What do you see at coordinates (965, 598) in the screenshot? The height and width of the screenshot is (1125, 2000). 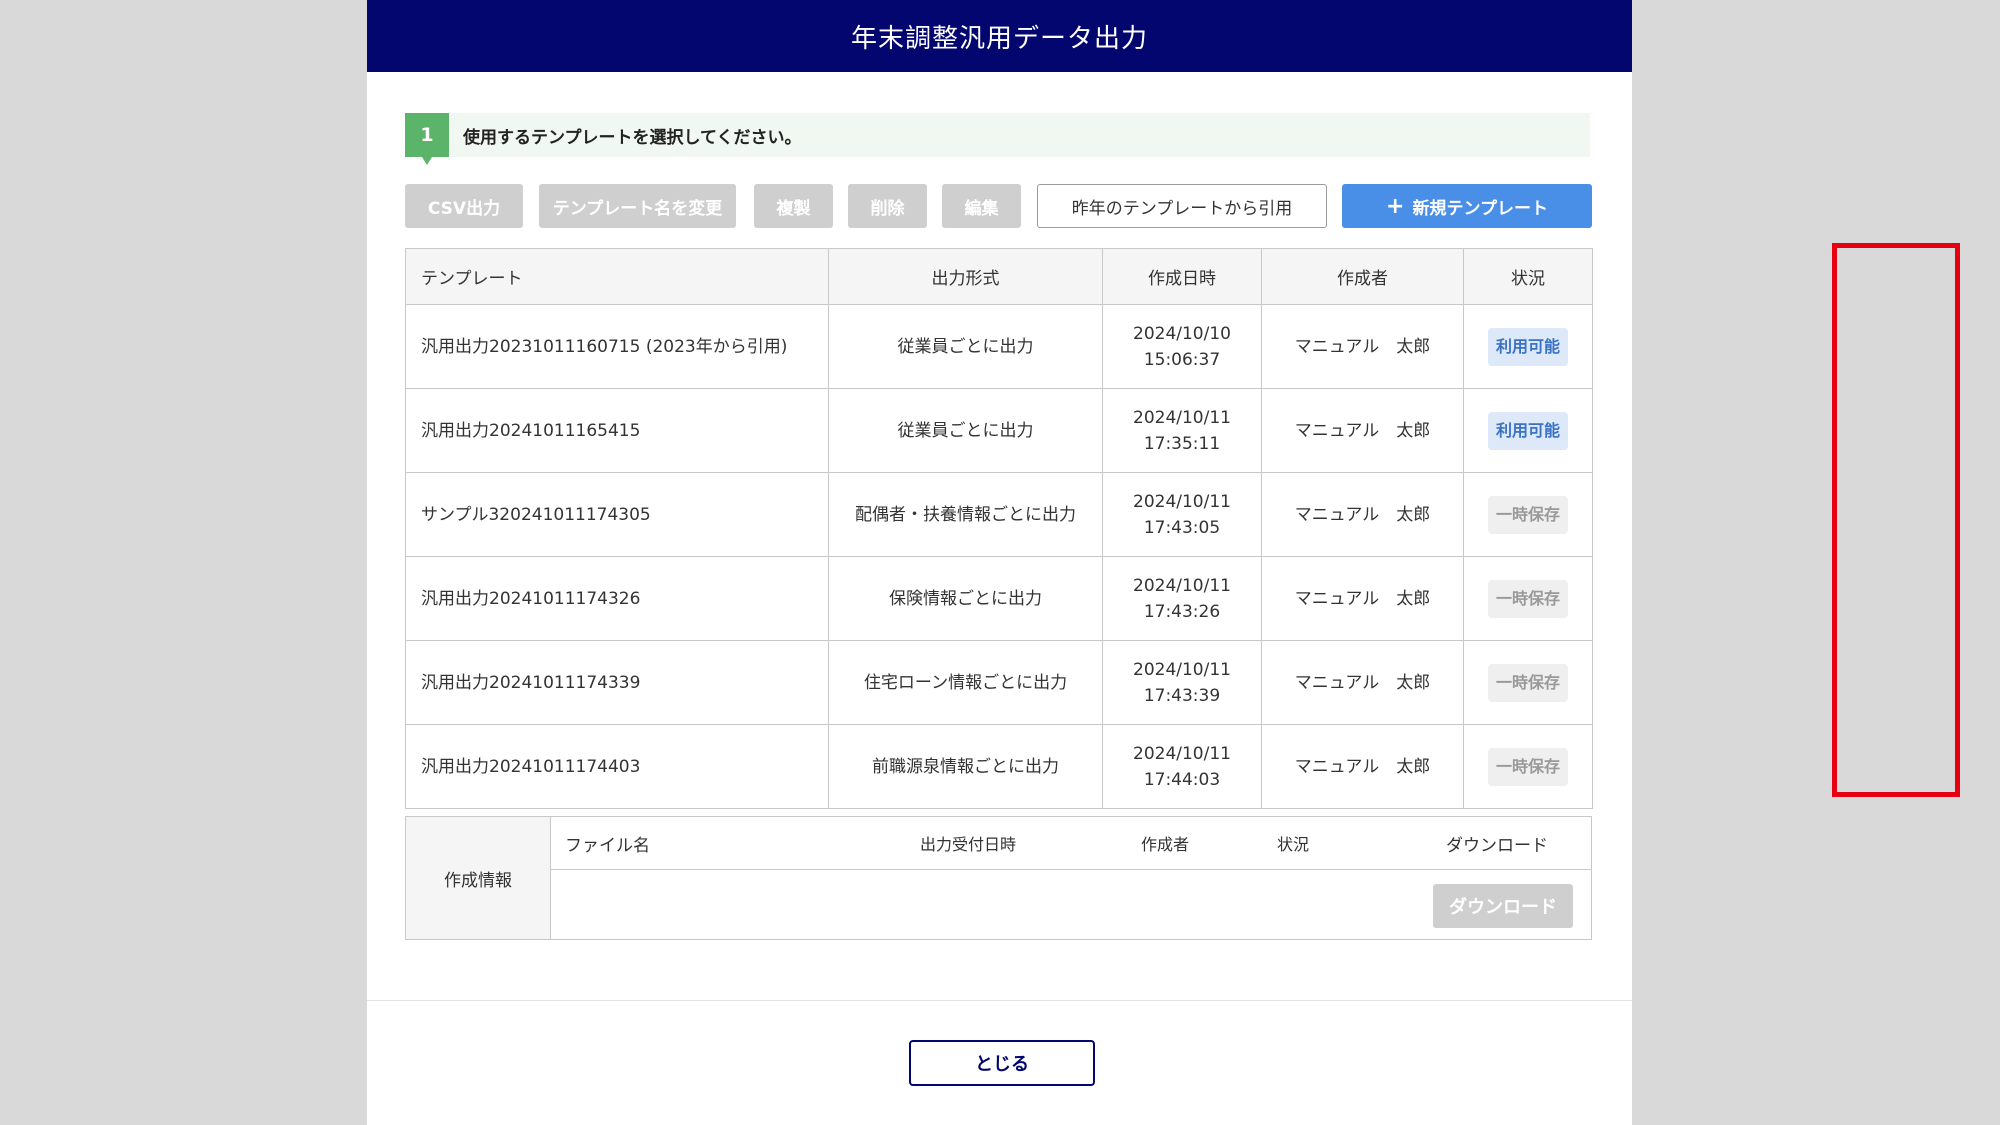 I see `output-format: 保険情報ごとに出力` at bounding box center [965, 598].